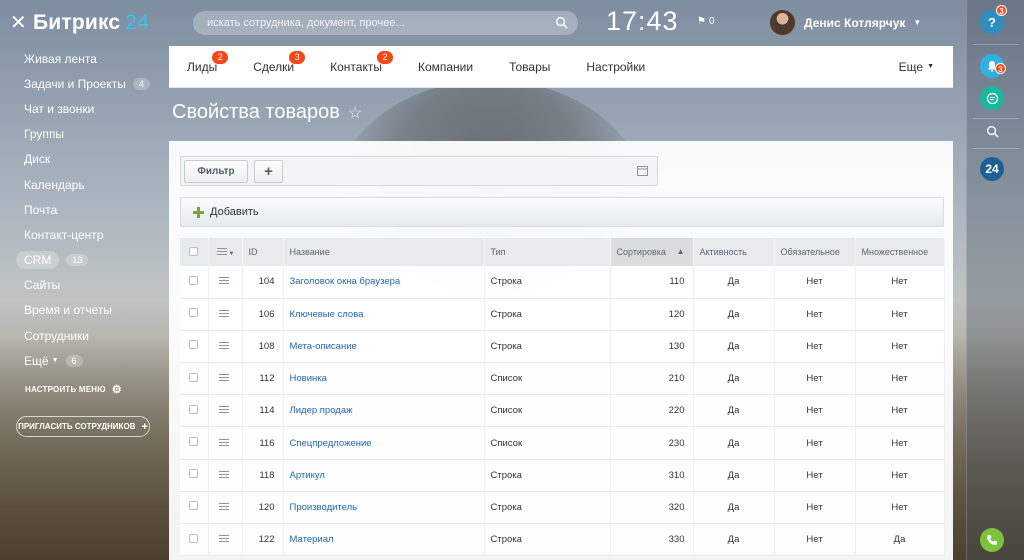 The height and width of the screenshot is (560, 1024). Describe the element at coordinates (83, 134) in the screenshot. I see `sidebar-item-groups: Группы` at that location.